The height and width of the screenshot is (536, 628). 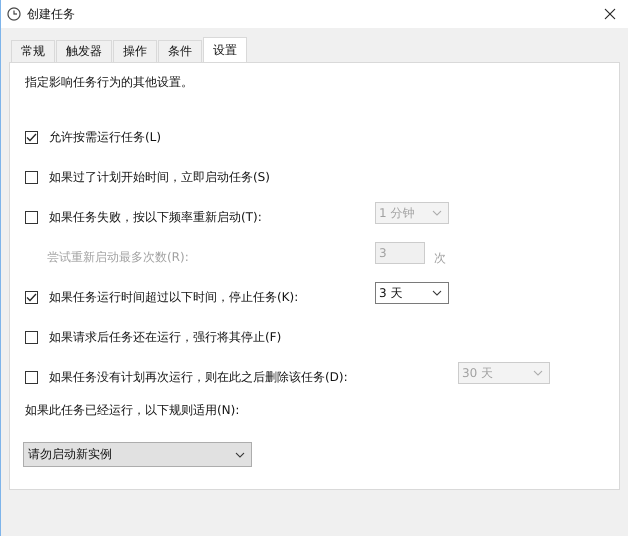 I want to click on rule-label: 如果此任务已经运行，以下规则适用(N):, so click(x=132, y=410).